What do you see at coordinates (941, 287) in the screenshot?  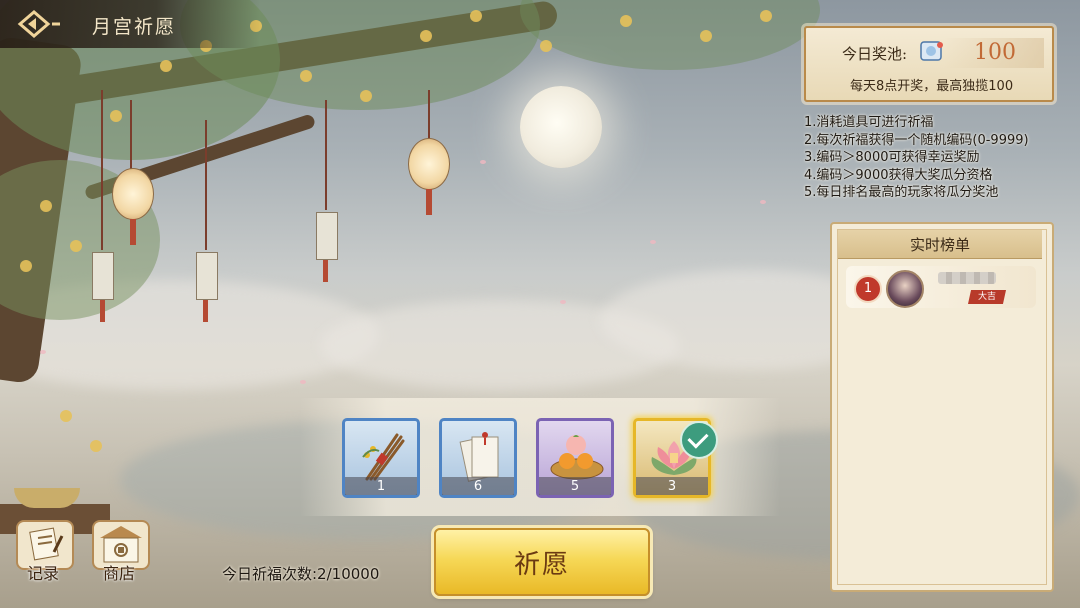 I see `leaderboard-entry: 1 大吉` at bounding box center [941, 287].